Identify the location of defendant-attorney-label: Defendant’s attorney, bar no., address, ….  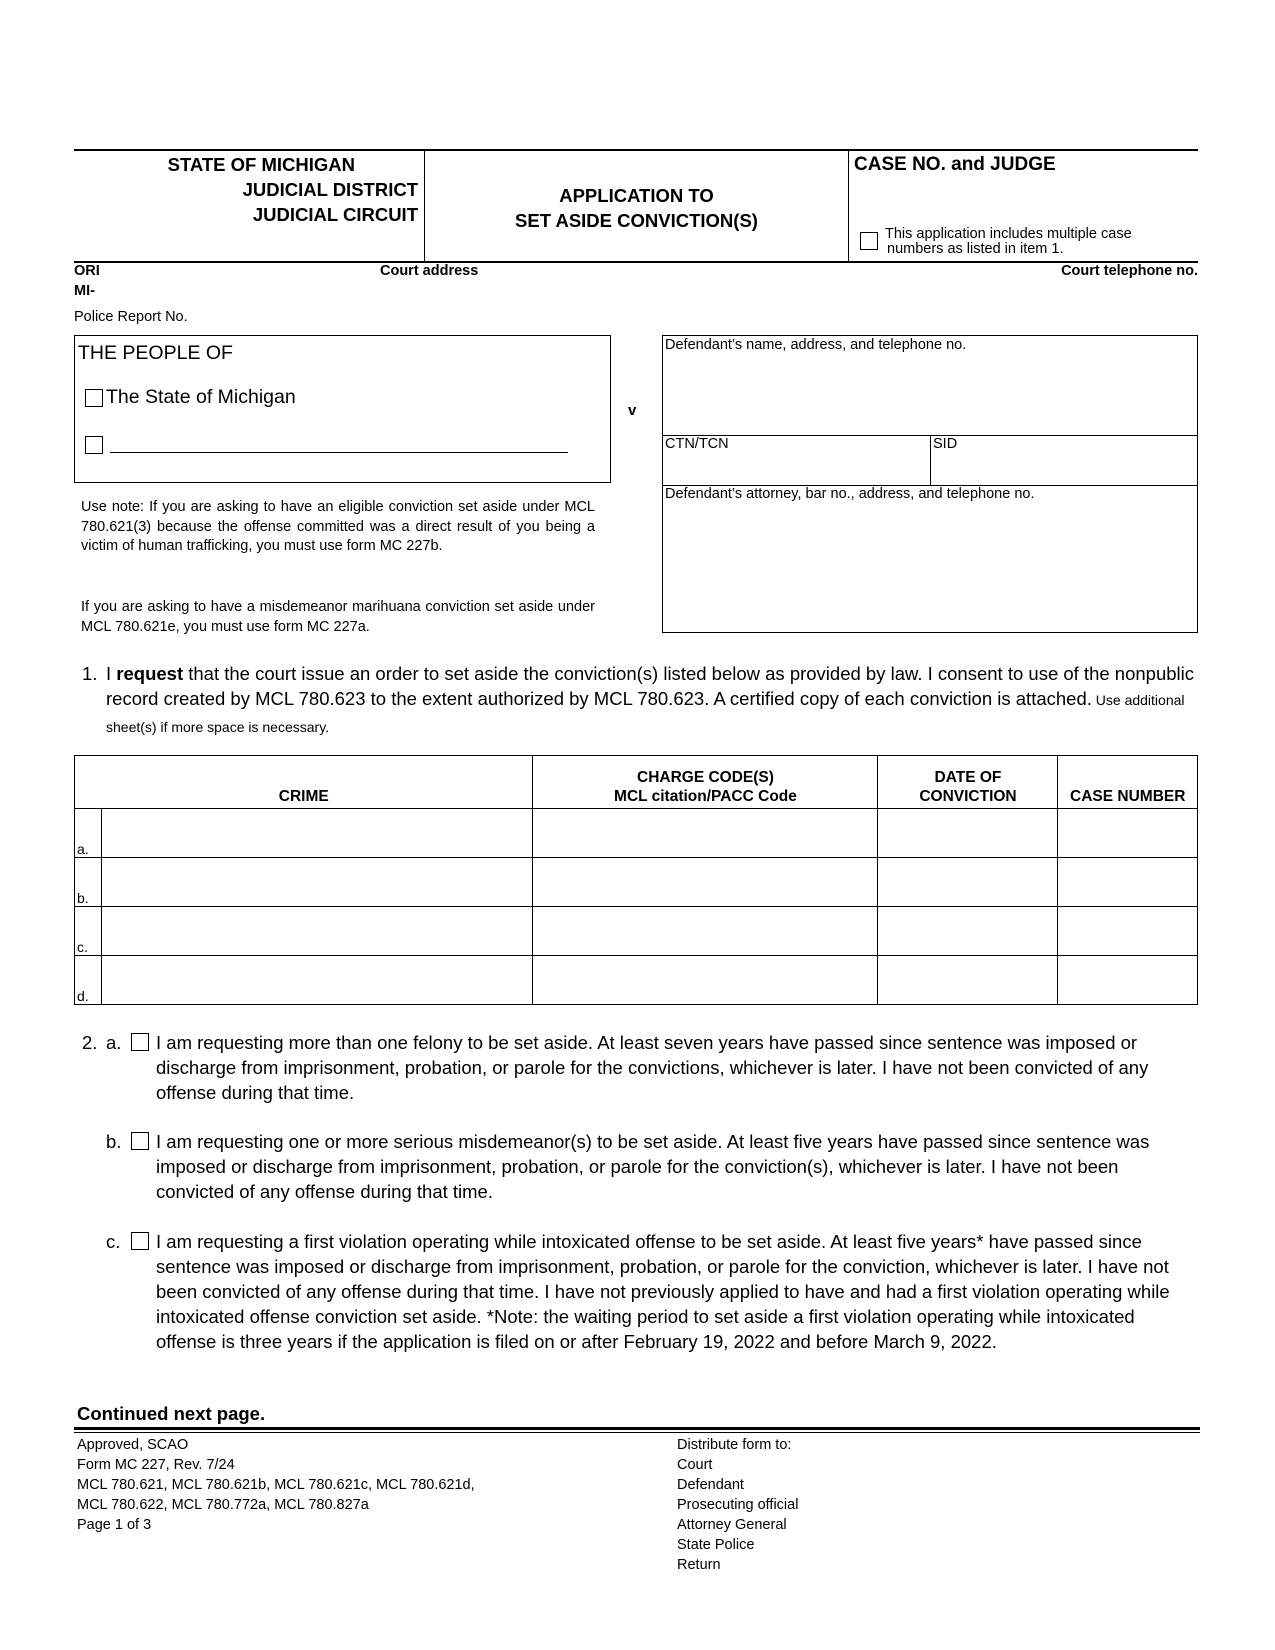
(850, 494).